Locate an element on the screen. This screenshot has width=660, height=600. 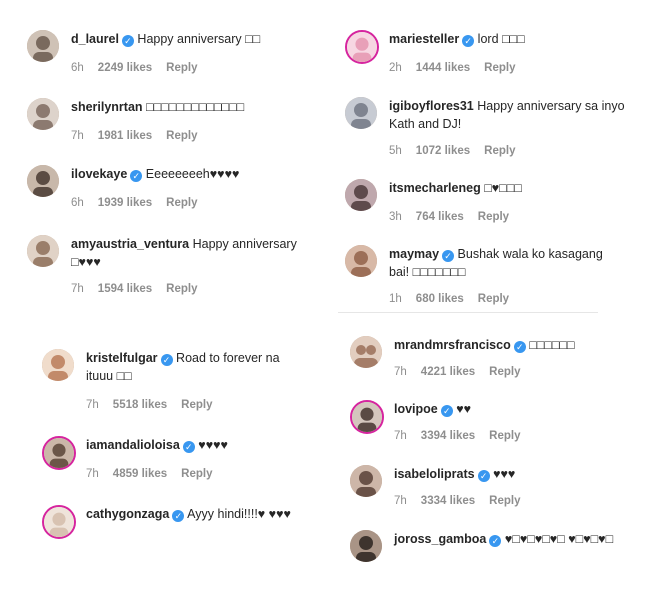
like-count: 1981 likes is located at coordinates (125, 136).